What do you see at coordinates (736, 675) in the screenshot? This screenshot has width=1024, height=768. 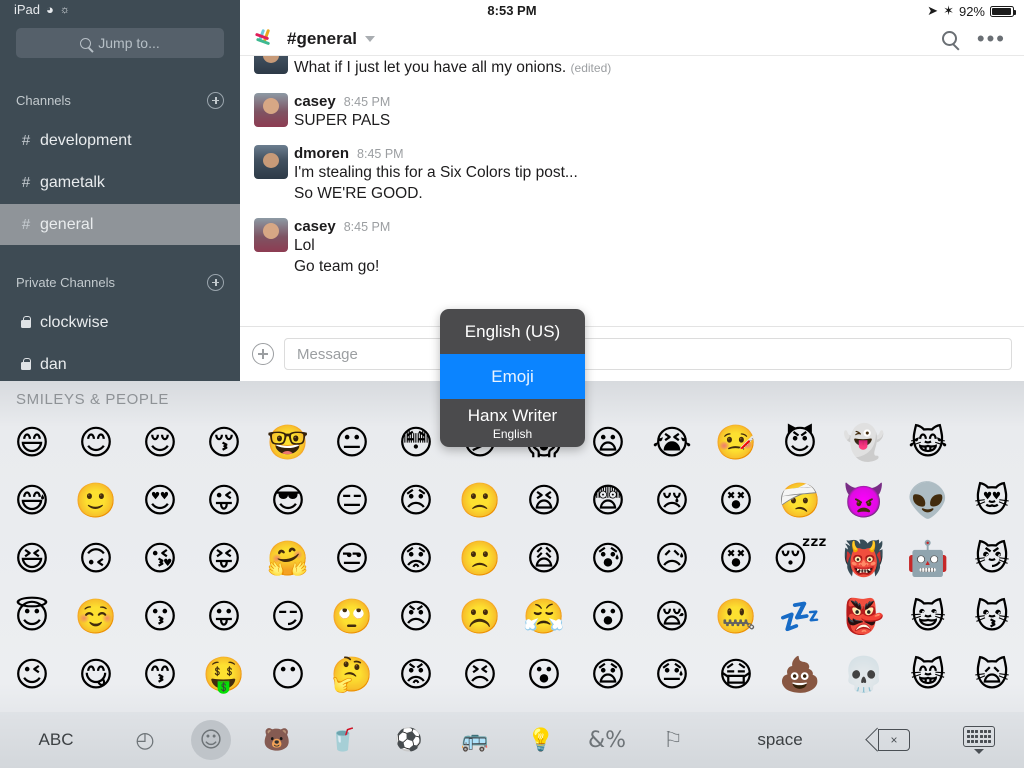 I see `emoji-key: 😷` at bounding box center [736, 675].